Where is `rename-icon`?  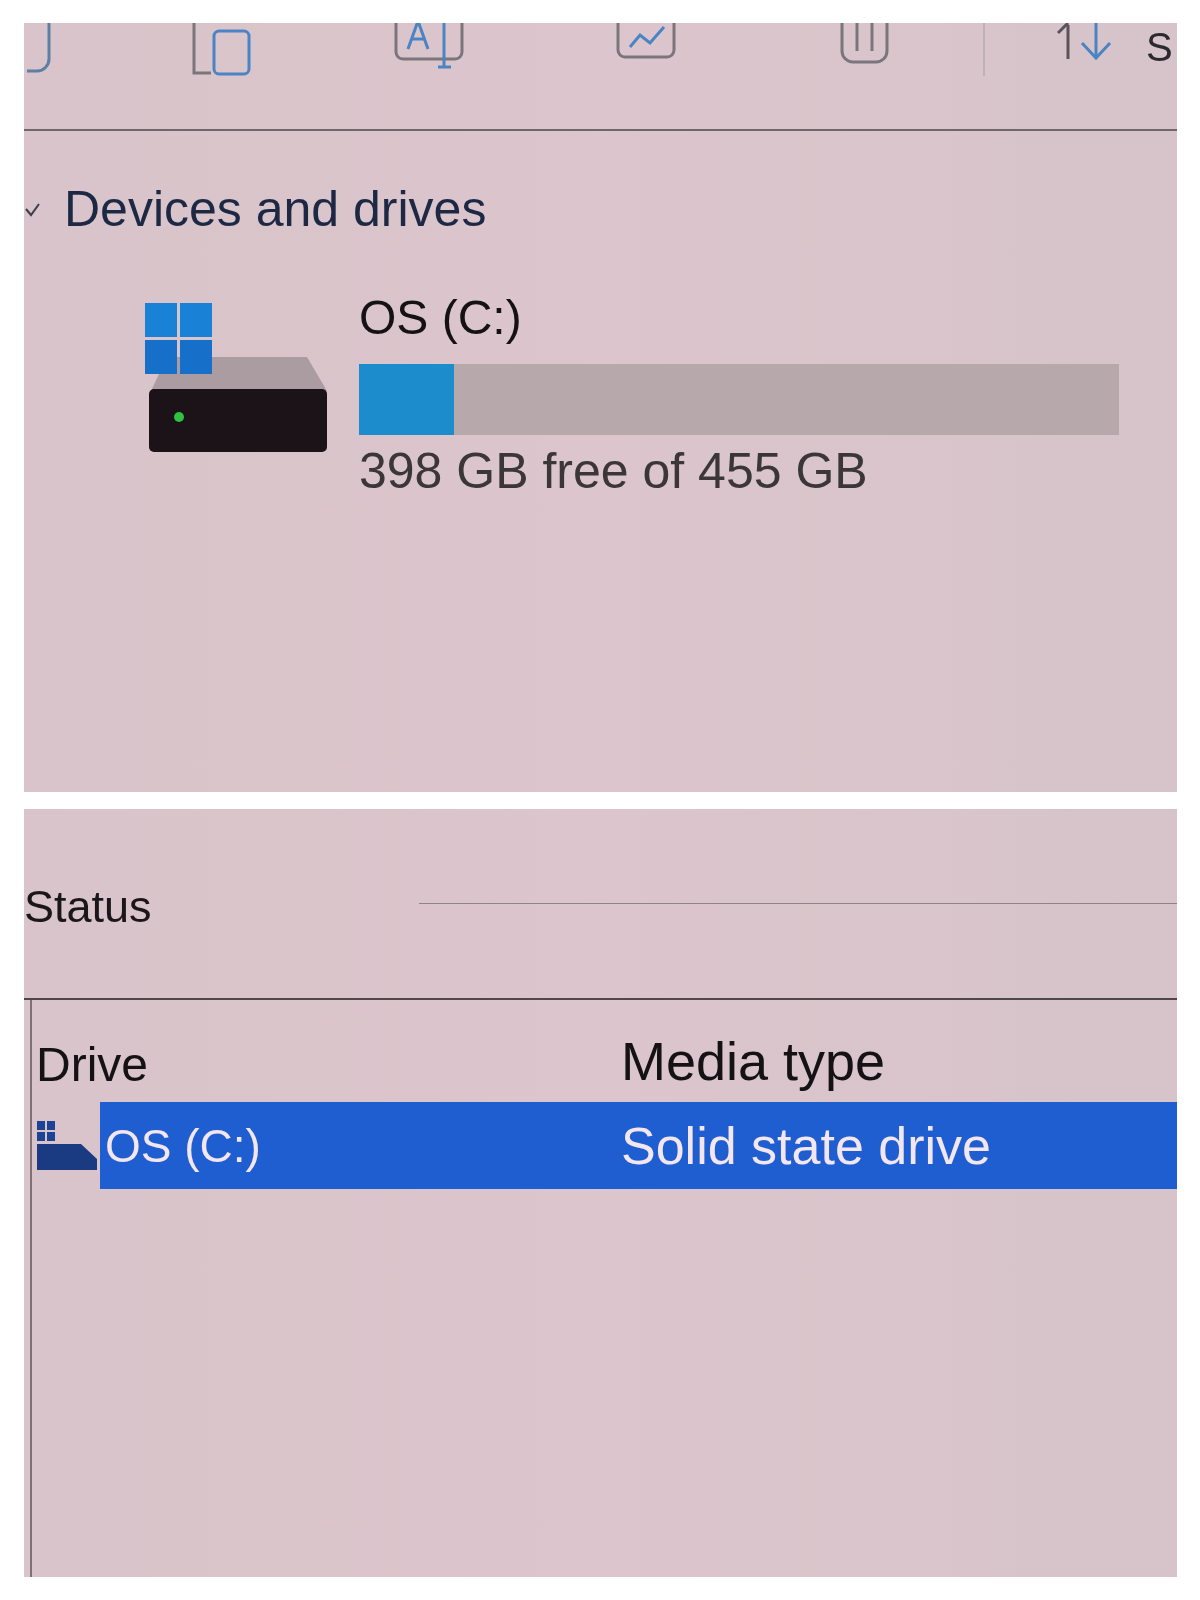
rename-icon is located at coordinates (430, 46).